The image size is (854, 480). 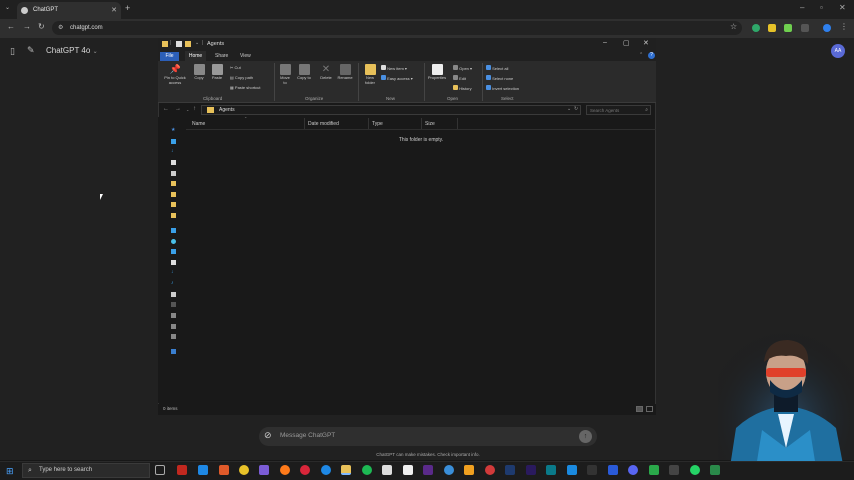 I want to click on new-tab-icon: +, so click(x=127, y=8).